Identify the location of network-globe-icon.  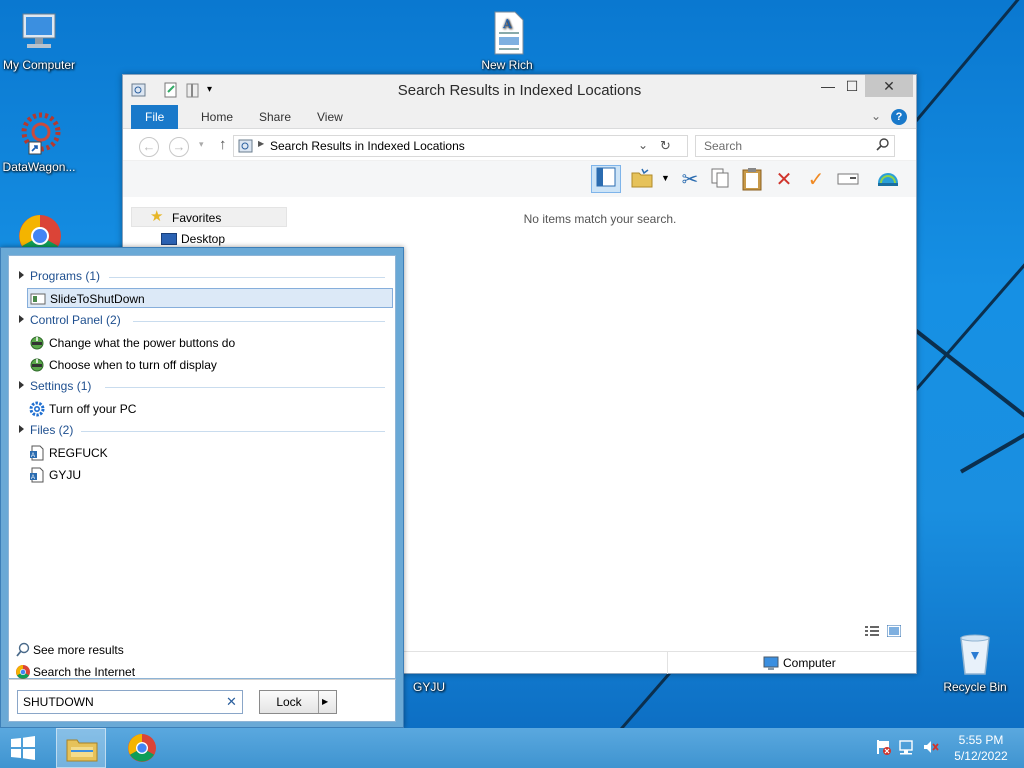
(888, 180).